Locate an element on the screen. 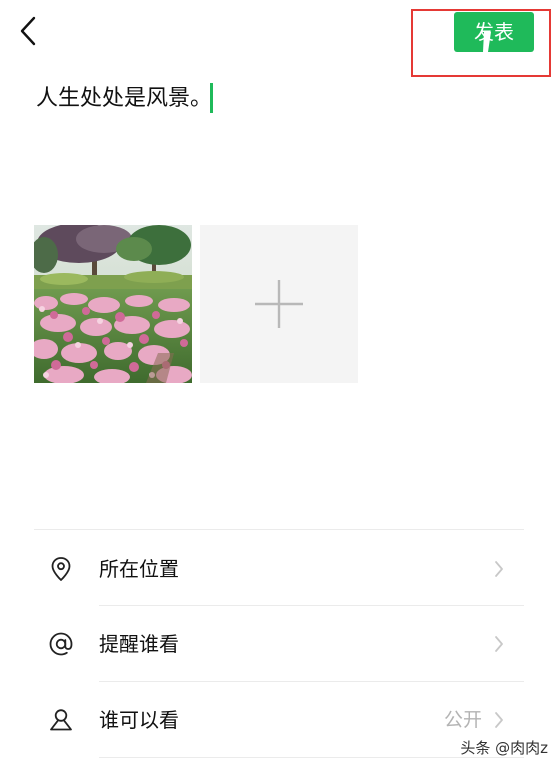 Image resolution: width=558 pixels, height=769 pixels. chevron-left-icon is located at coordinates (29, 31).